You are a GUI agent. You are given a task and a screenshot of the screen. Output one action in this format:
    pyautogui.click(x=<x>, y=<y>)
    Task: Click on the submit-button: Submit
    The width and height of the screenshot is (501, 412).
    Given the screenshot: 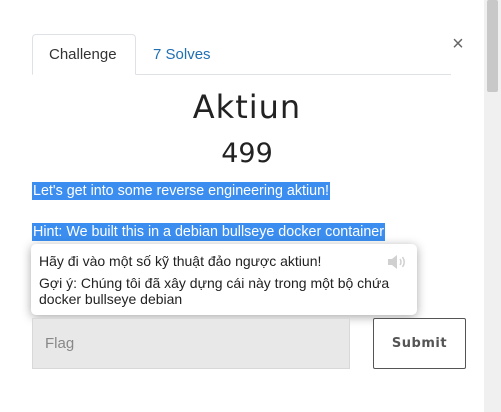 What is the action you would take?
    pyautogui.click(x=419, y=343)
    